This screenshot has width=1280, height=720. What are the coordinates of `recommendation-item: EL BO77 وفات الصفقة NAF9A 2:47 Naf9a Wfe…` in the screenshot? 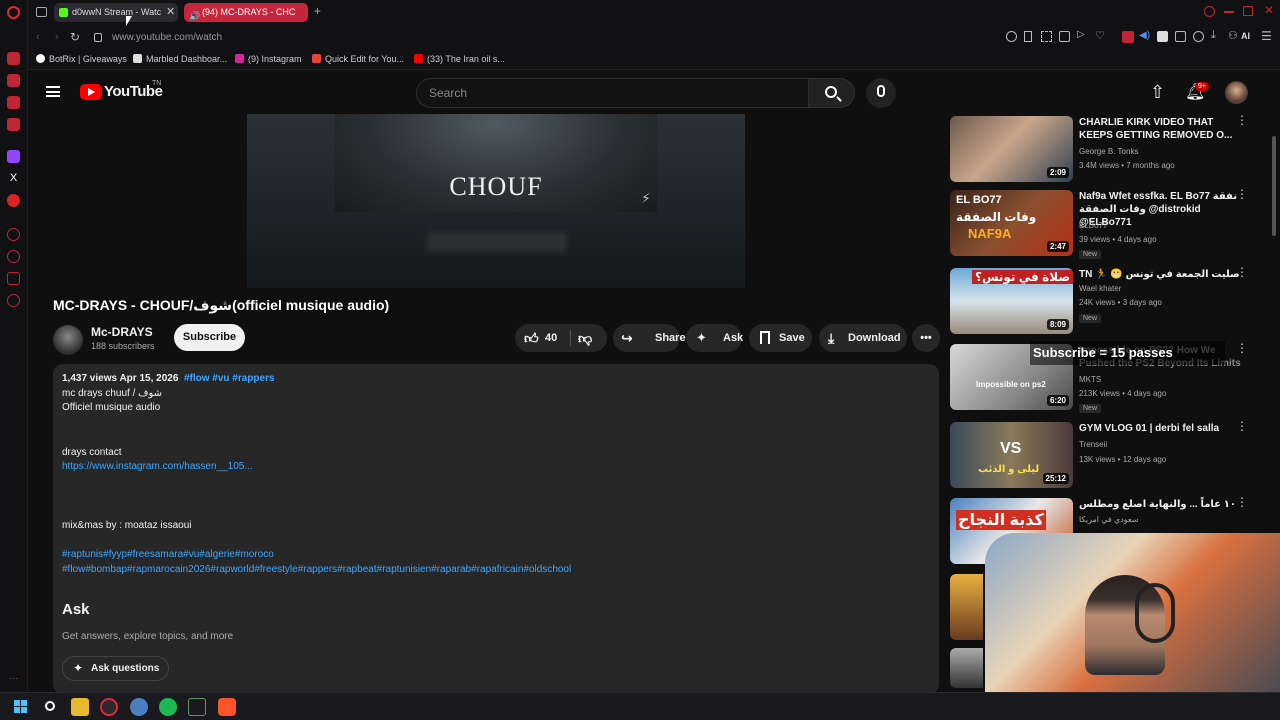 It's located at (1110, 223).